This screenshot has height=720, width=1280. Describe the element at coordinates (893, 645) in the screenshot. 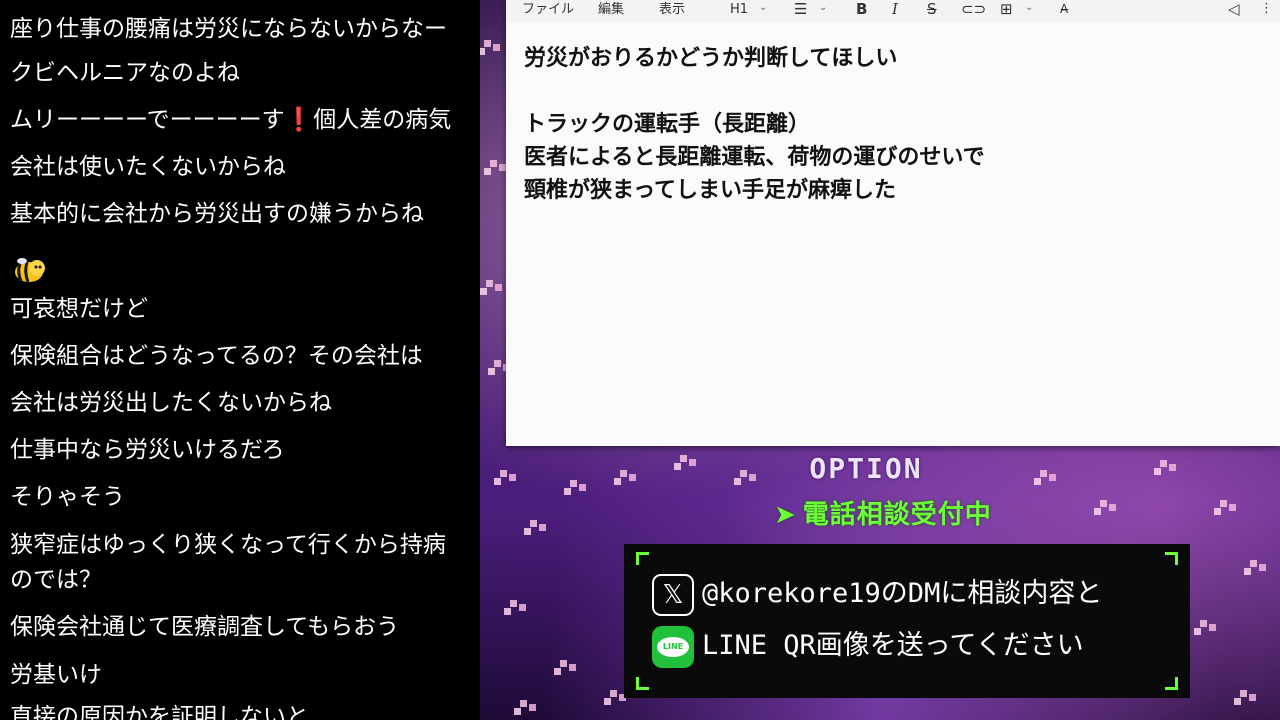

I see `line-instruction-text: LINE QR画像を送ってください` at that location.